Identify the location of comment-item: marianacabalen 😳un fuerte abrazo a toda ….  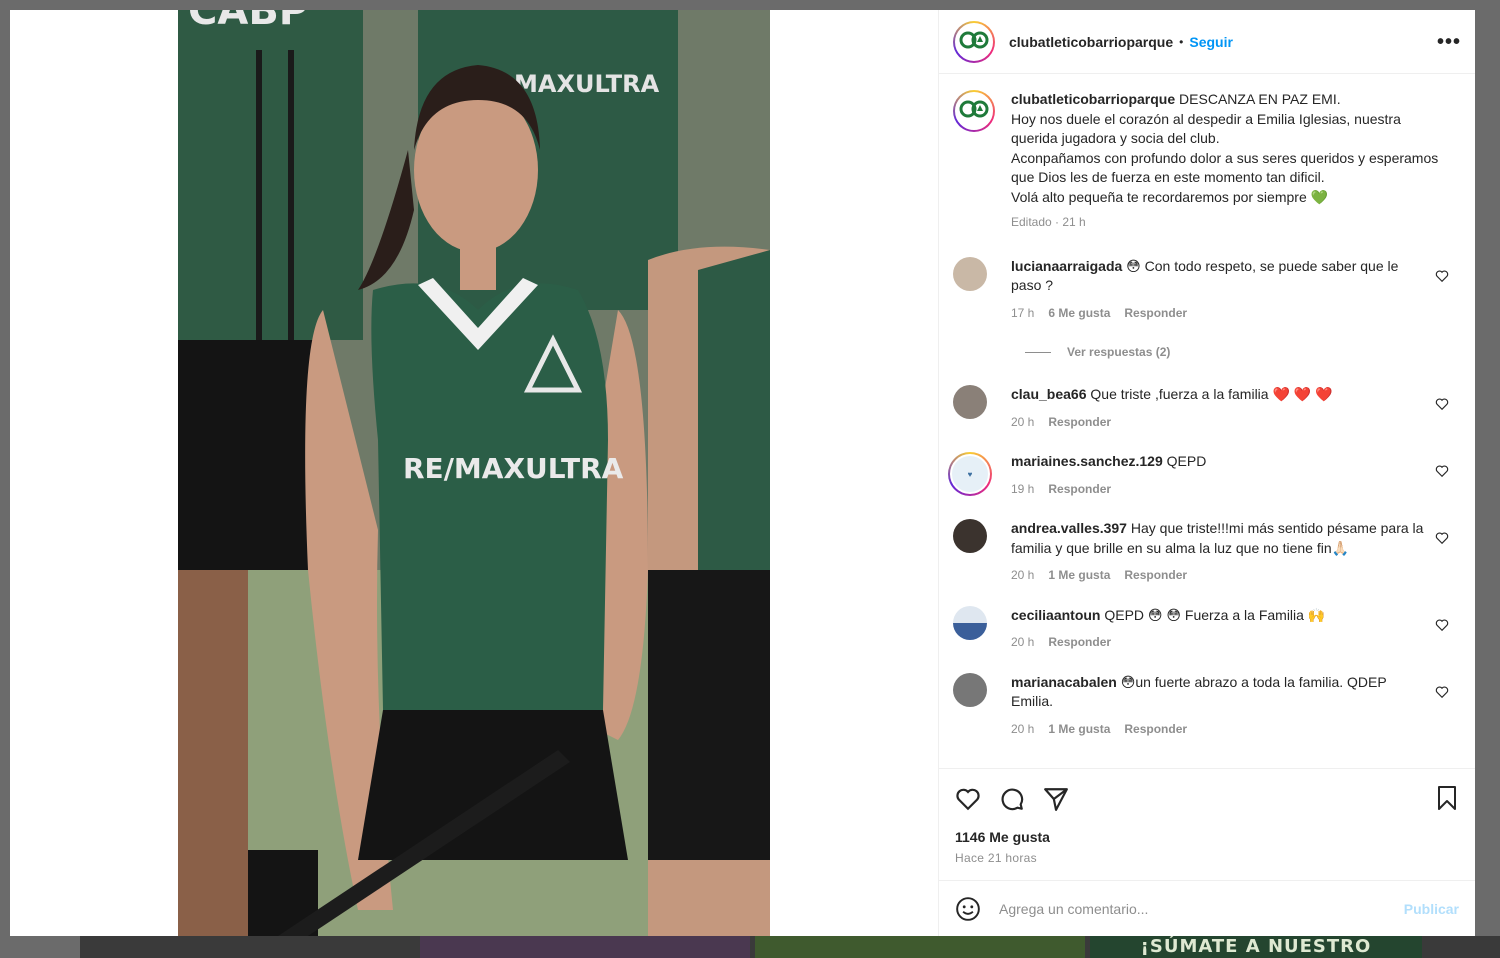
(1207, 706).